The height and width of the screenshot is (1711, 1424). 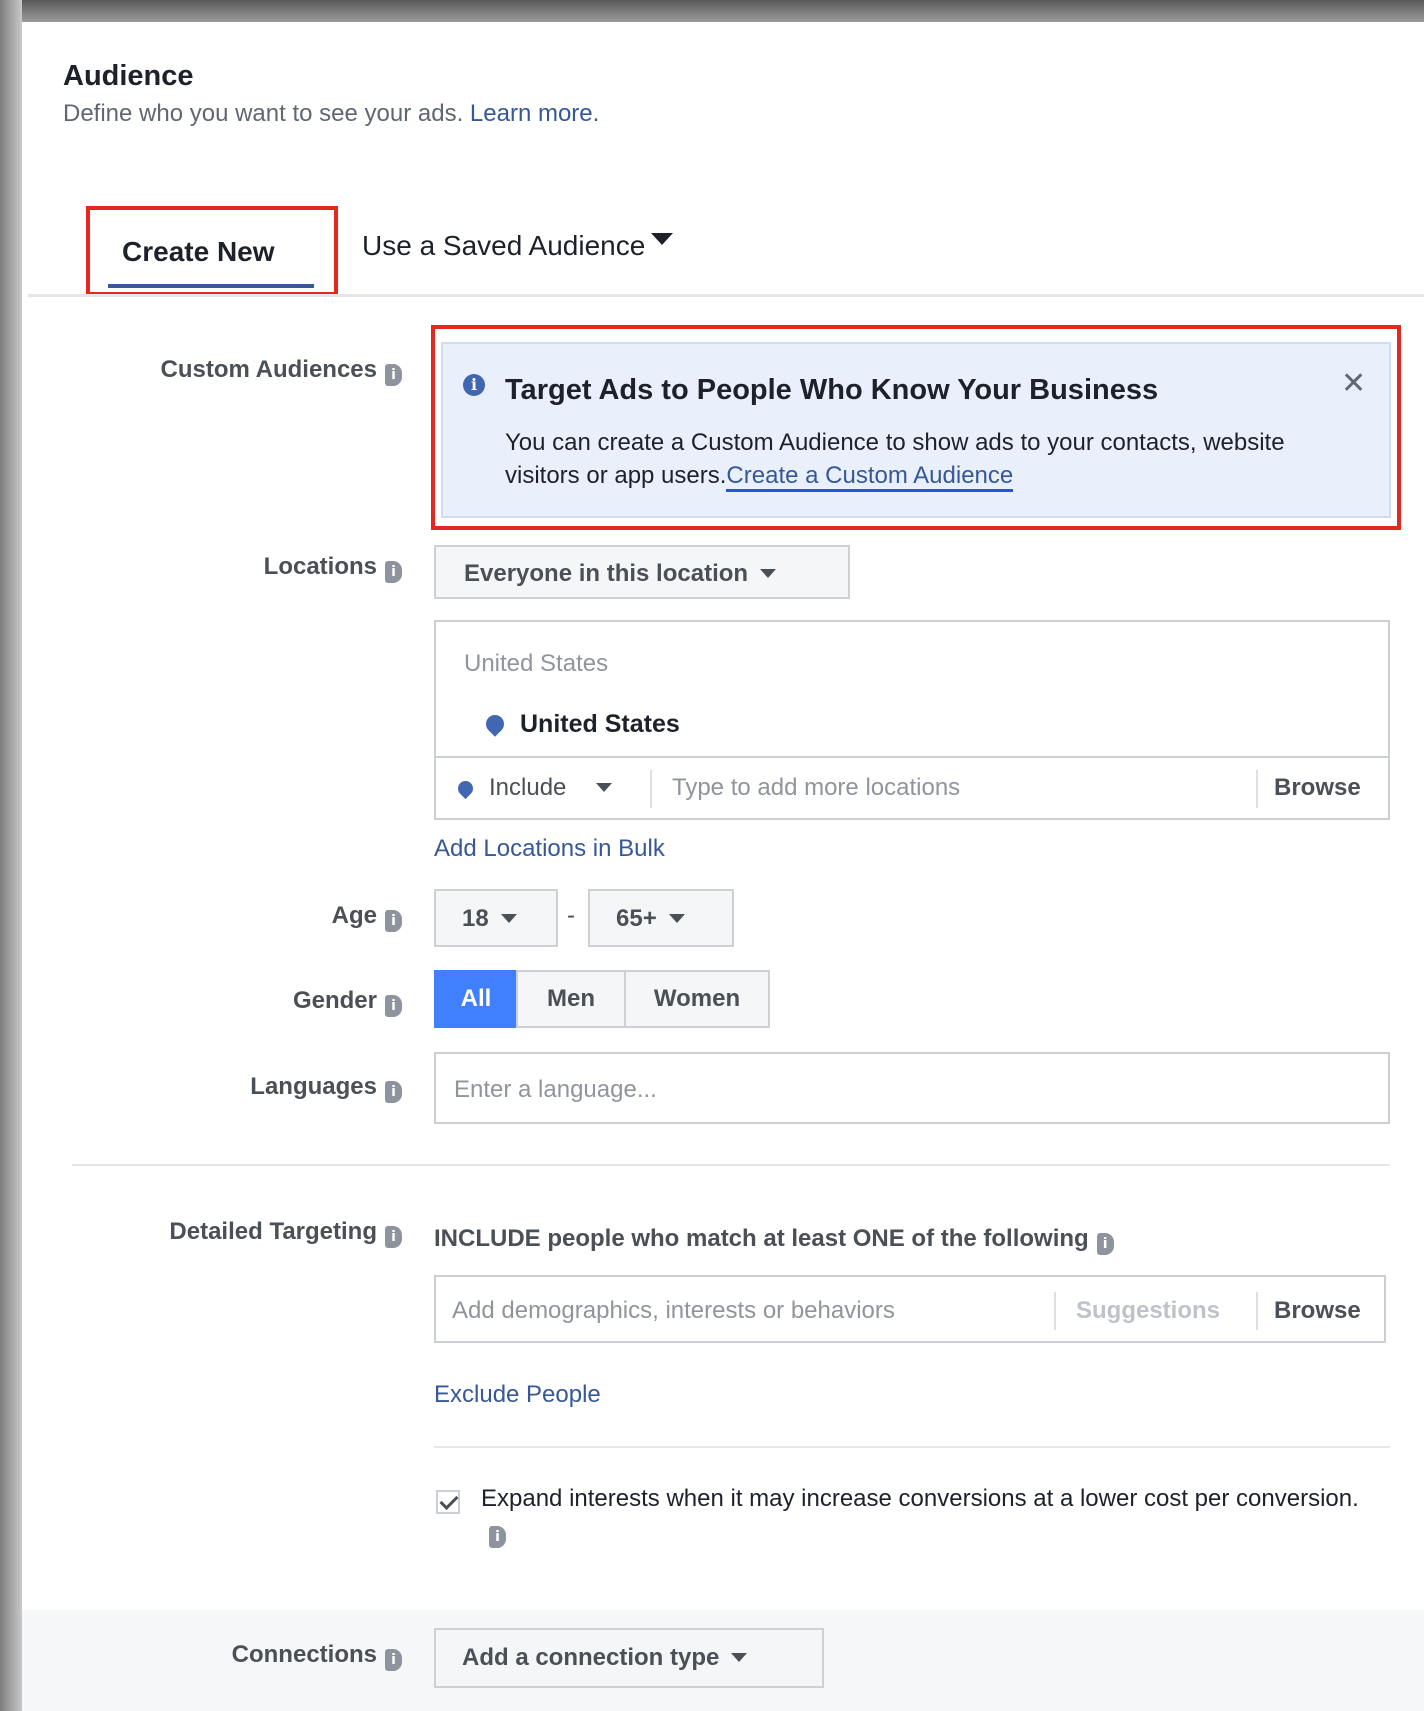 I want to click on tabs-divider, so click(x=726, y=295).